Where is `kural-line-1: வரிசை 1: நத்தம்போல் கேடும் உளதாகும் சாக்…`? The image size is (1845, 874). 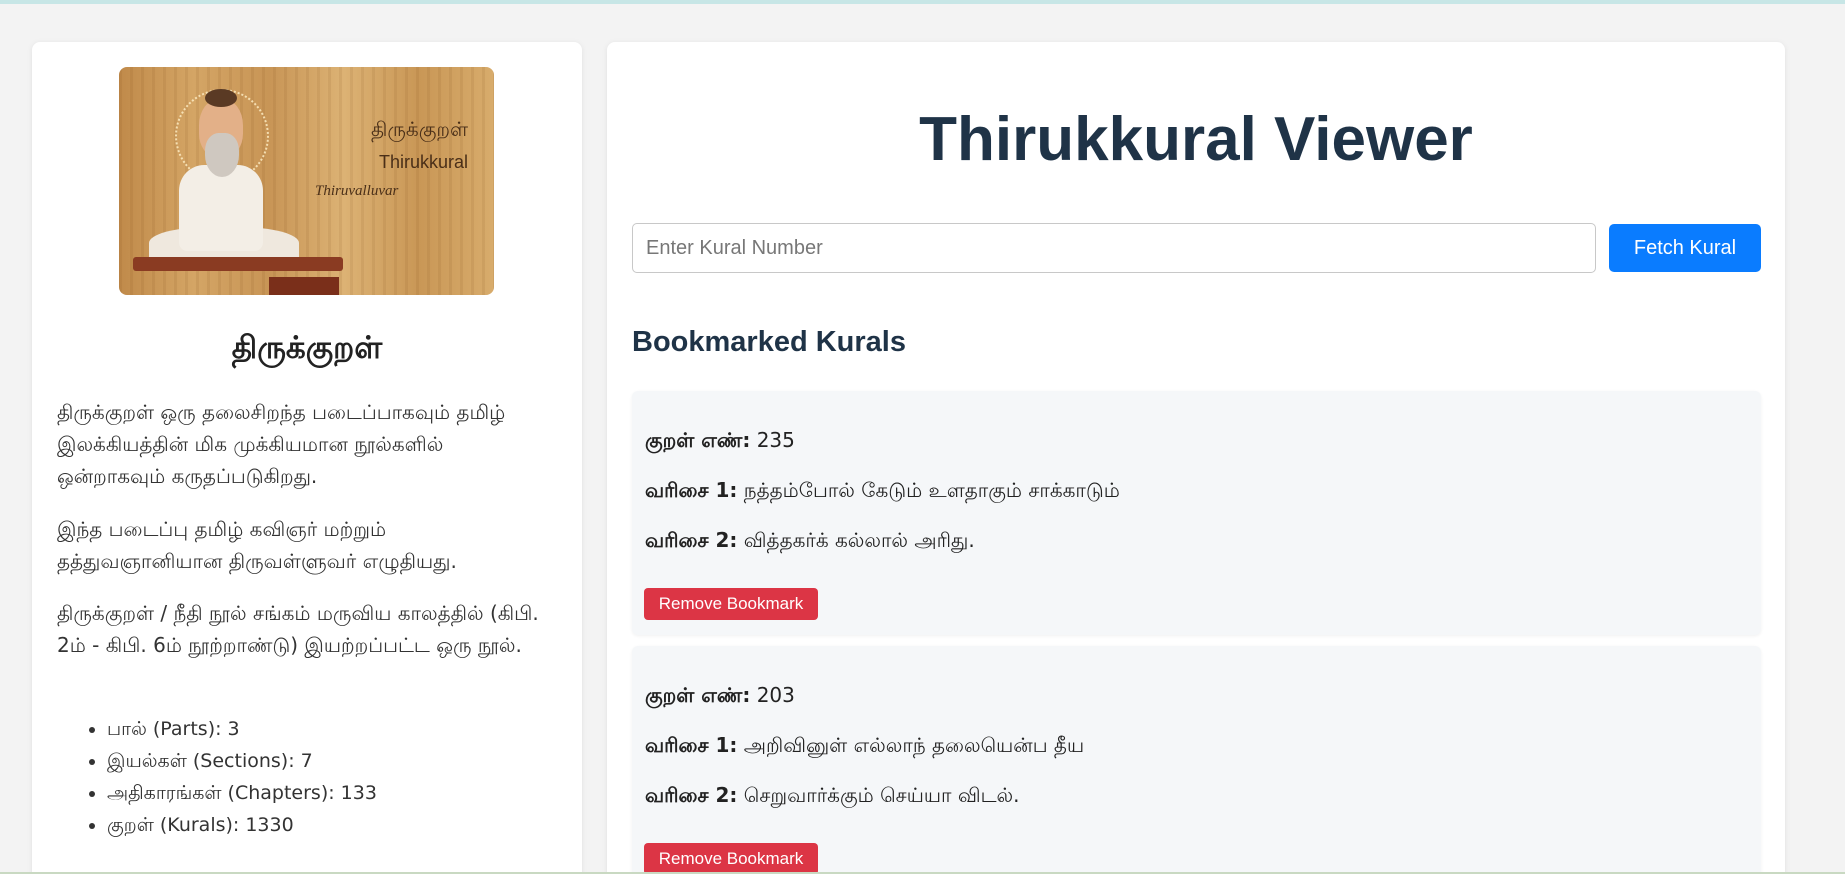
kural-line-1: வரிசை 1: நத்தம்போல் கேடும் உளதாகும் சாக்… is located at coordinates (882, 491).